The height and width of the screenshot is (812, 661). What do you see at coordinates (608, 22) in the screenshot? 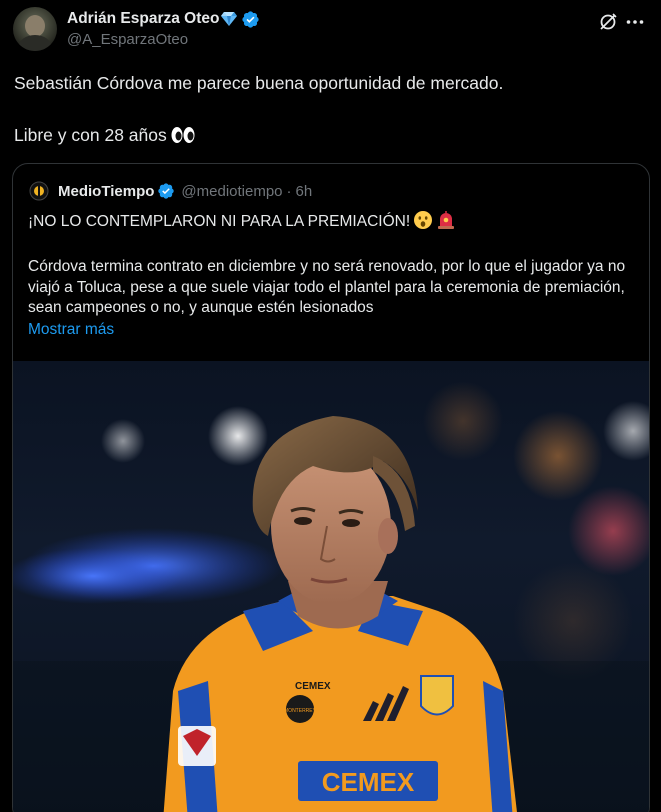
I see `grok-icon` at bounding box center [608, 22].